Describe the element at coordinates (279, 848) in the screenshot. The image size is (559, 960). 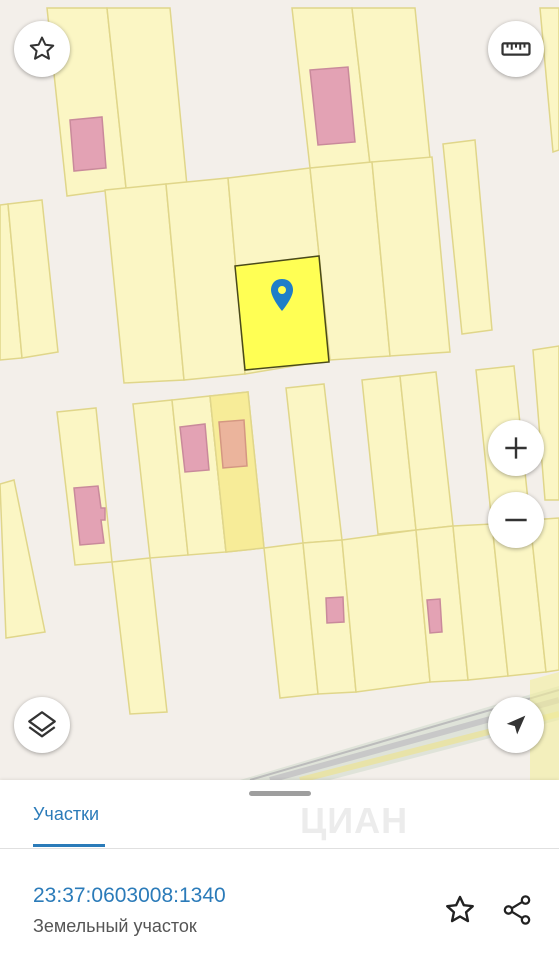
I see `divider` at that location.